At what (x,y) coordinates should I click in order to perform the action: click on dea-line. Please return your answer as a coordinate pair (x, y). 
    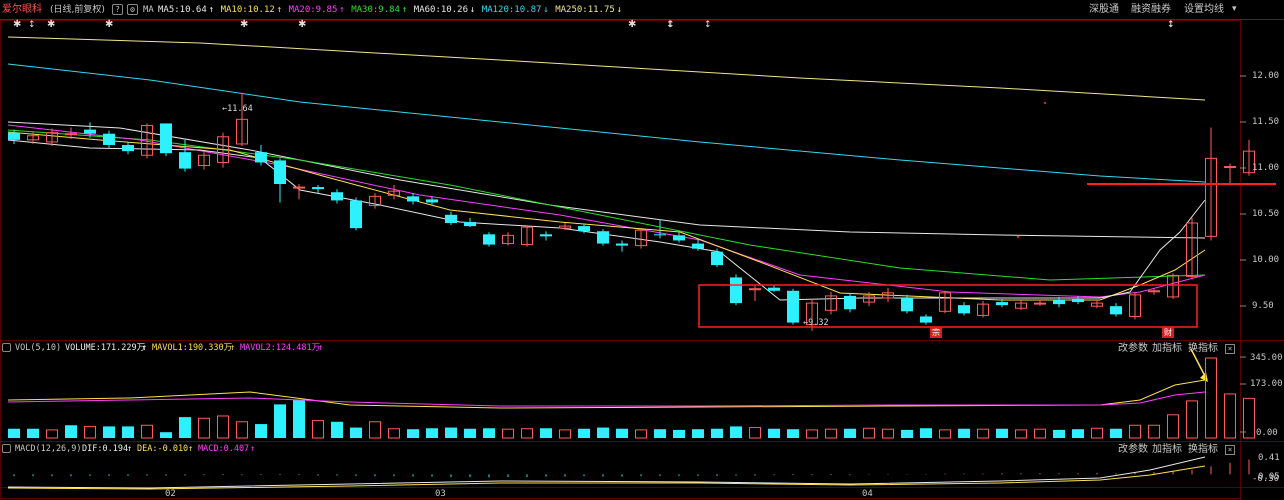
    Looking at the image, I should click on (606, 477).